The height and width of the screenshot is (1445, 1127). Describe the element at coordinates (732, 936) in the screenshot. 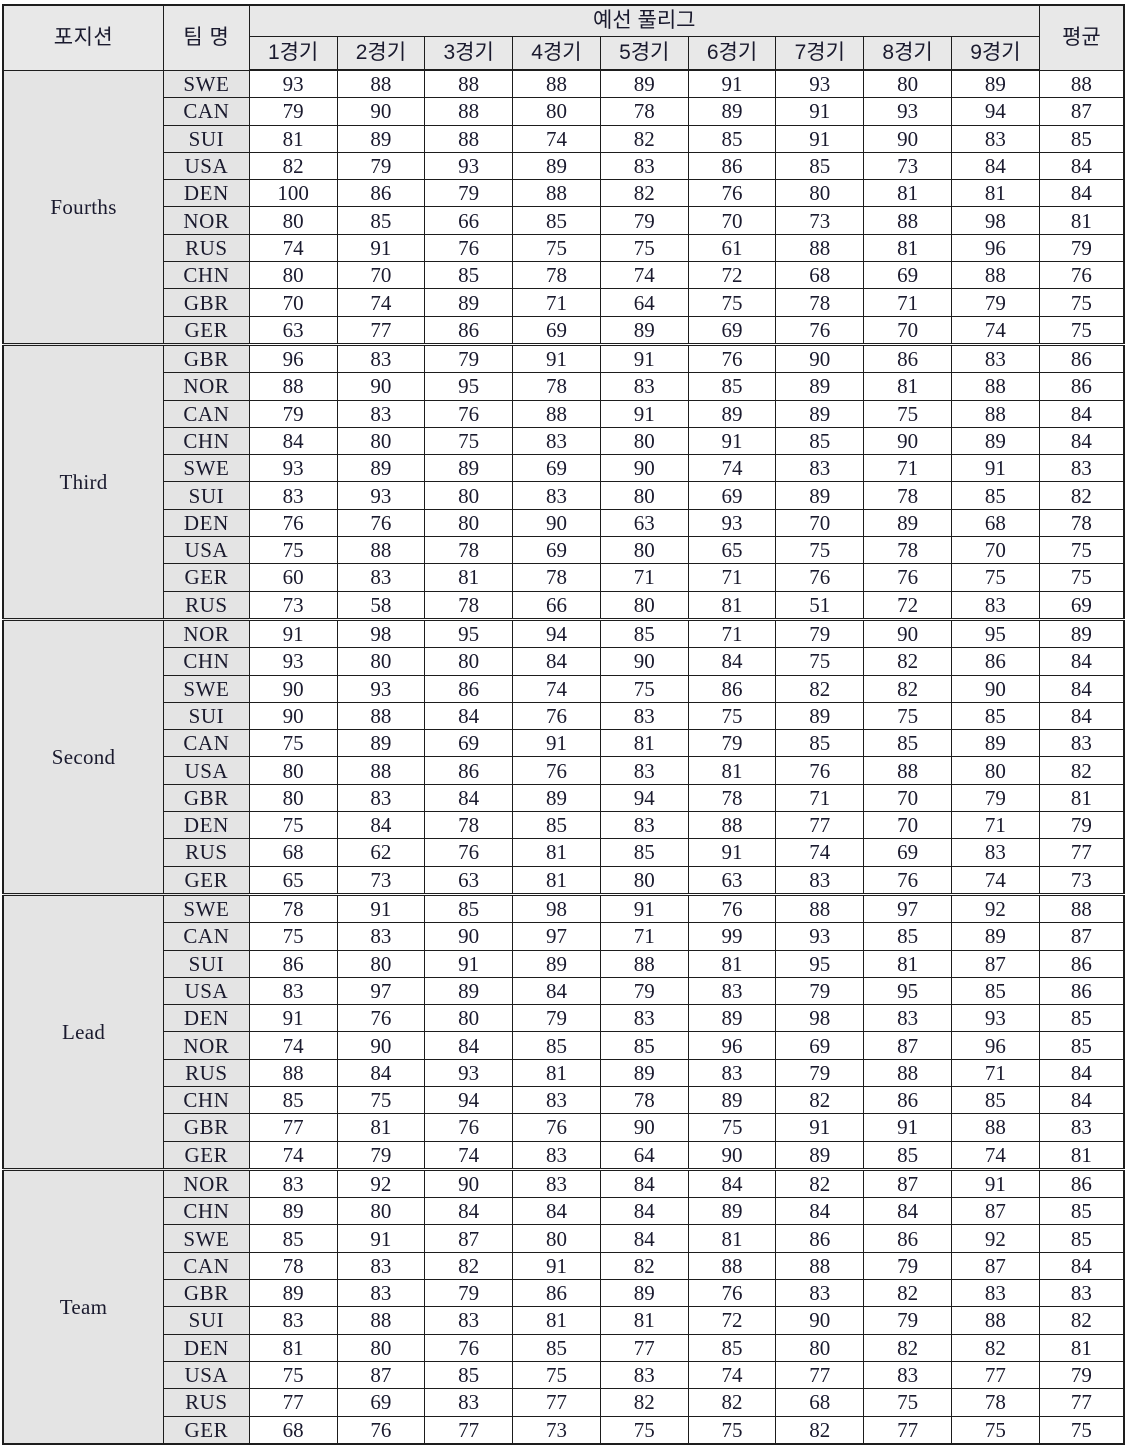

I see `score-cell-game-6: 99` at that location.